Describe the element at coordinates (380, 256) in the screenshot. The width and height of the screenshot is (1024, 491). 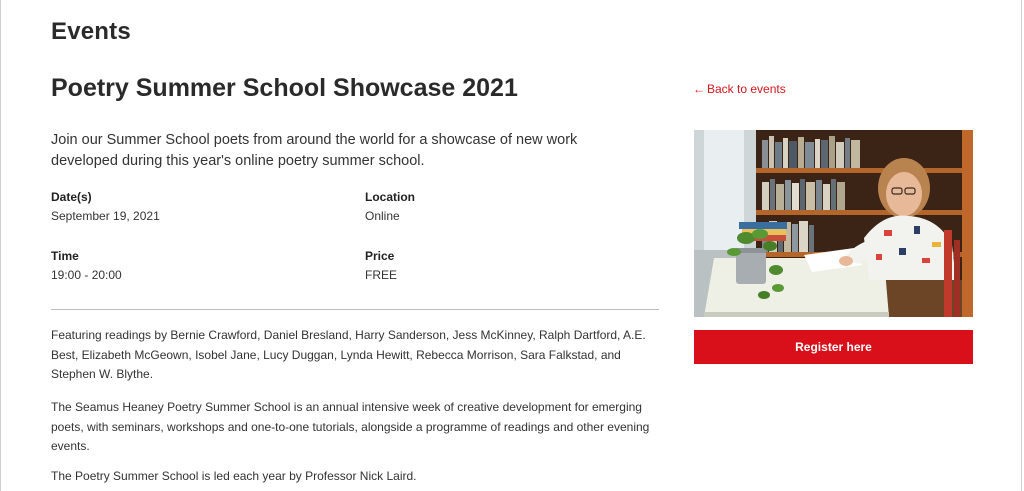
I see `price-label: Price` at that location.